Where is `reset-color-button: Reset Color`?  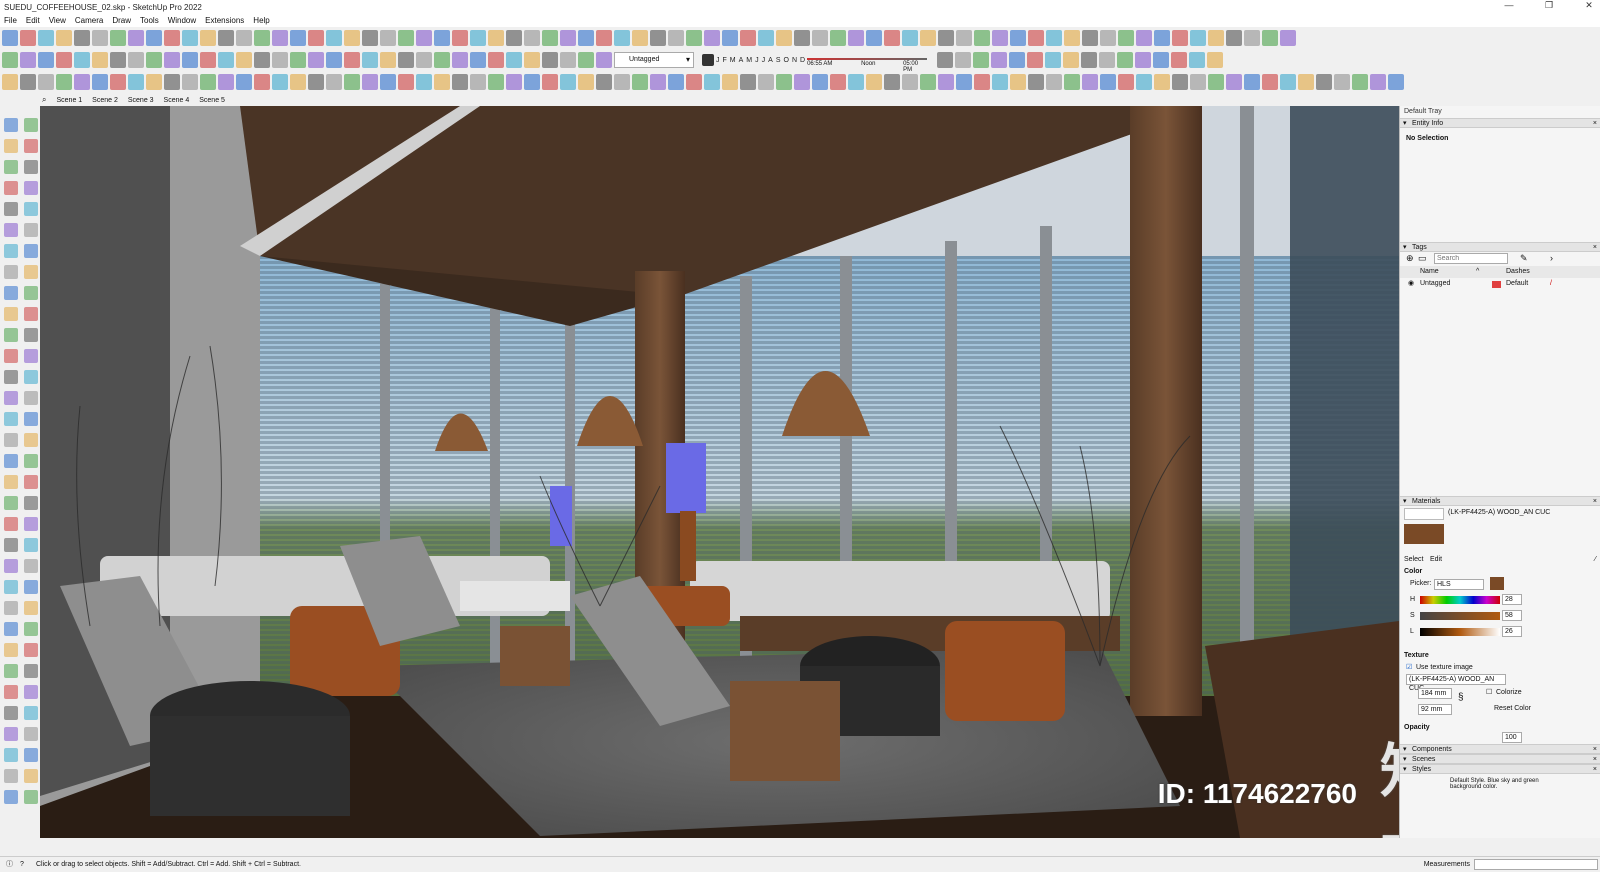
reset-color-button: Reset Color is located at coordinates (1512, 708).